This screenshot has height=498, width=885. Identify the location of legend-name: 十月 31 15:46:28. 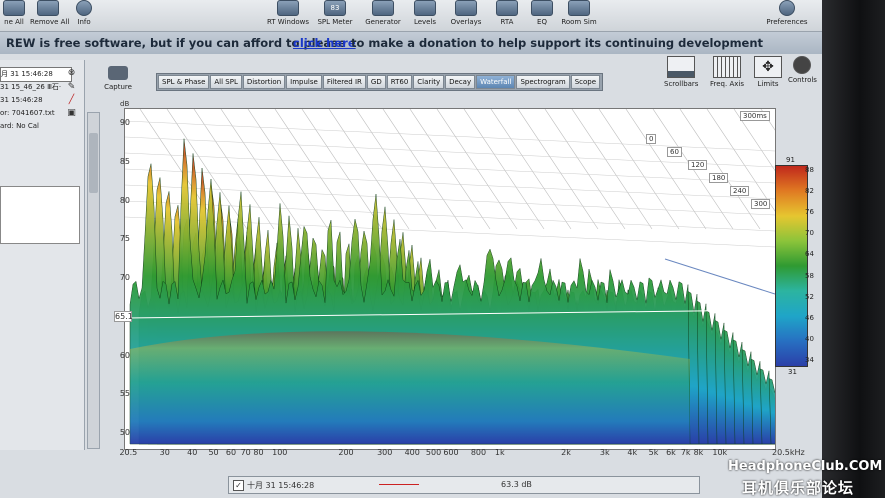
(281, 485).